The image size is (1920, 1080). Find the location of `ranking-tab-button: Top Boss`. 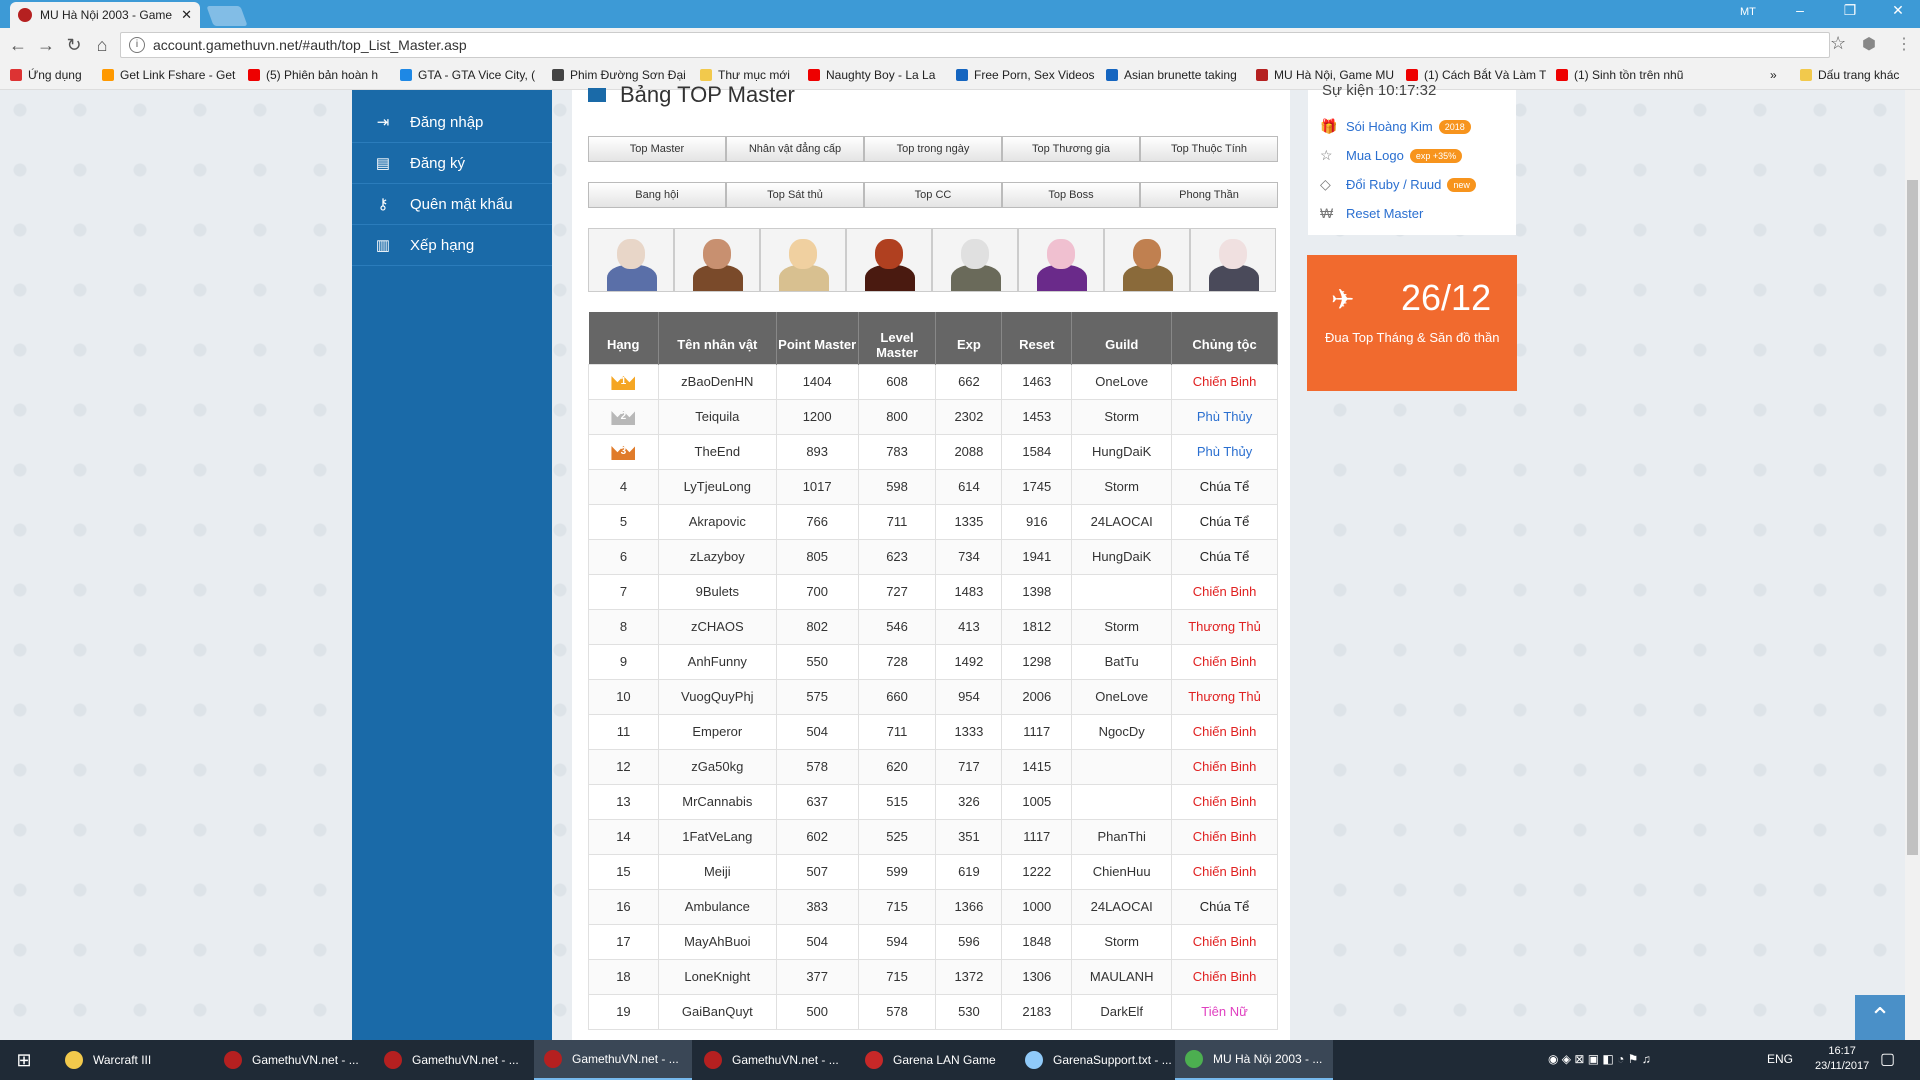

ranking-tab-button: Top Boss is located at coordinates (1071, 195).